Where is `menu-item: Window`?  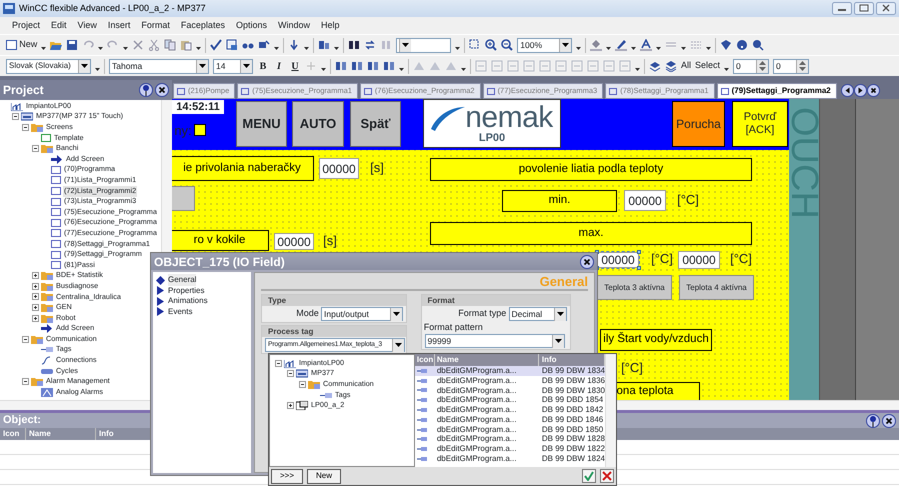 menu-item: Window is located at coordinates (294, 25).